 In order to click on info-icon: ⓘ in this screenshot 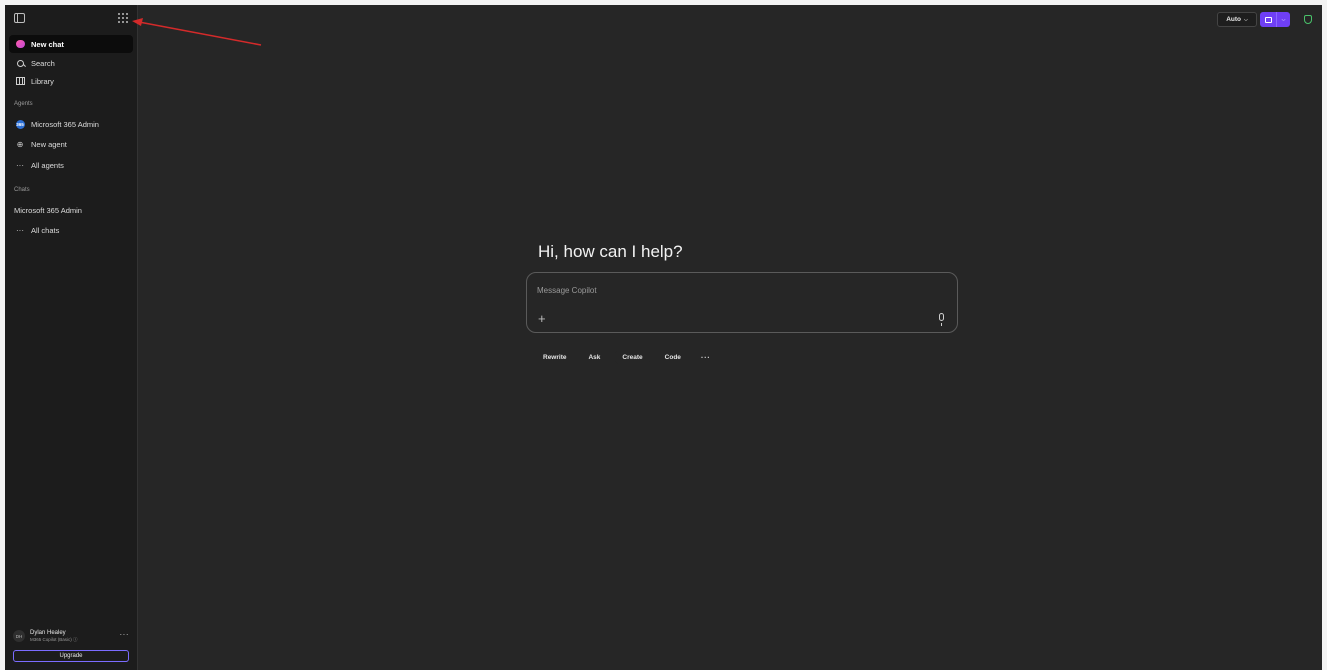, I will do `click(75, 639)`.